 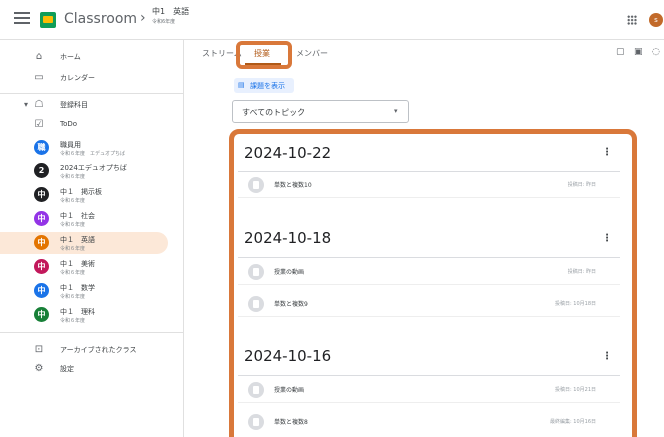 What do you see at coordinates (241, 85) in the screenshot?
I see `assignment-icon: ▤` at bounding box center [241, 85].